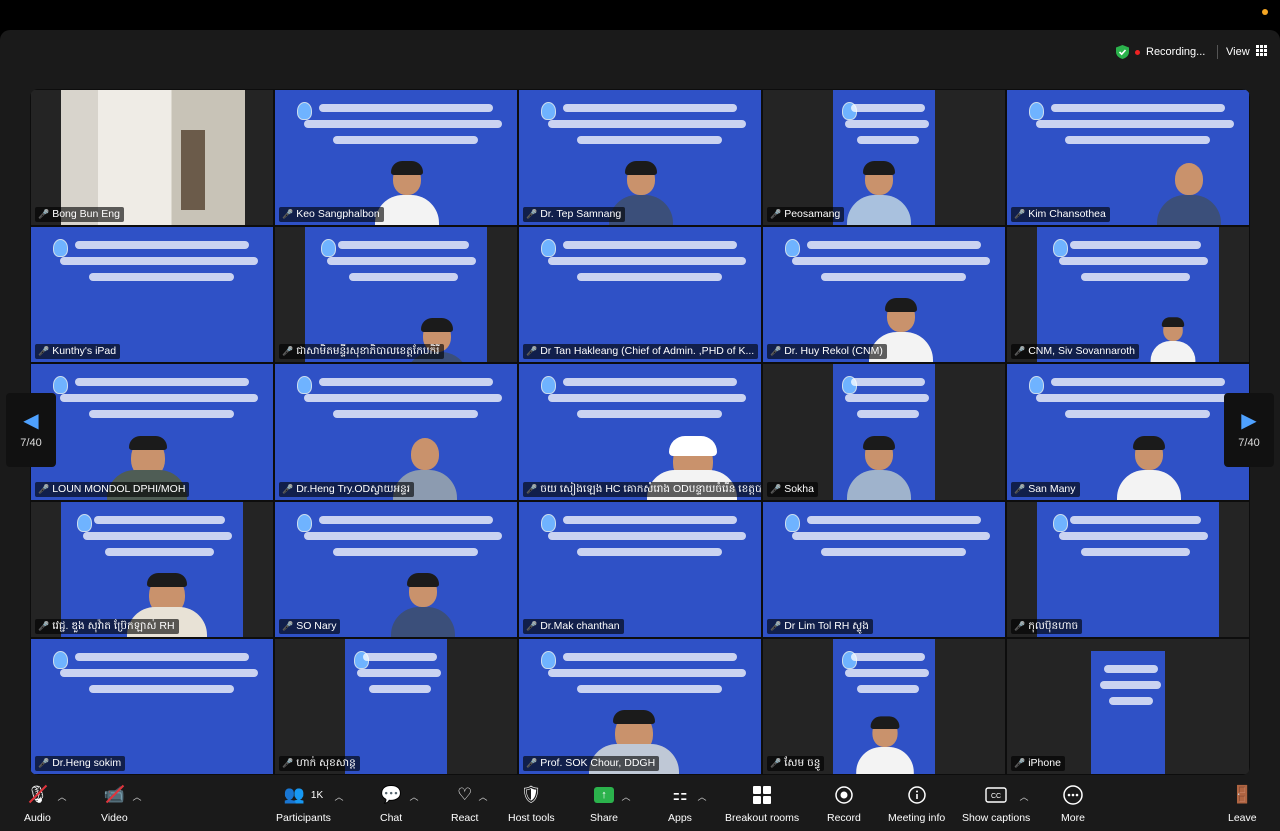 The image size is (1280, 831). What do you see at coordinates (844, 795) in the screenshot?
I see `record-icon` at bounding box center [844, 795].